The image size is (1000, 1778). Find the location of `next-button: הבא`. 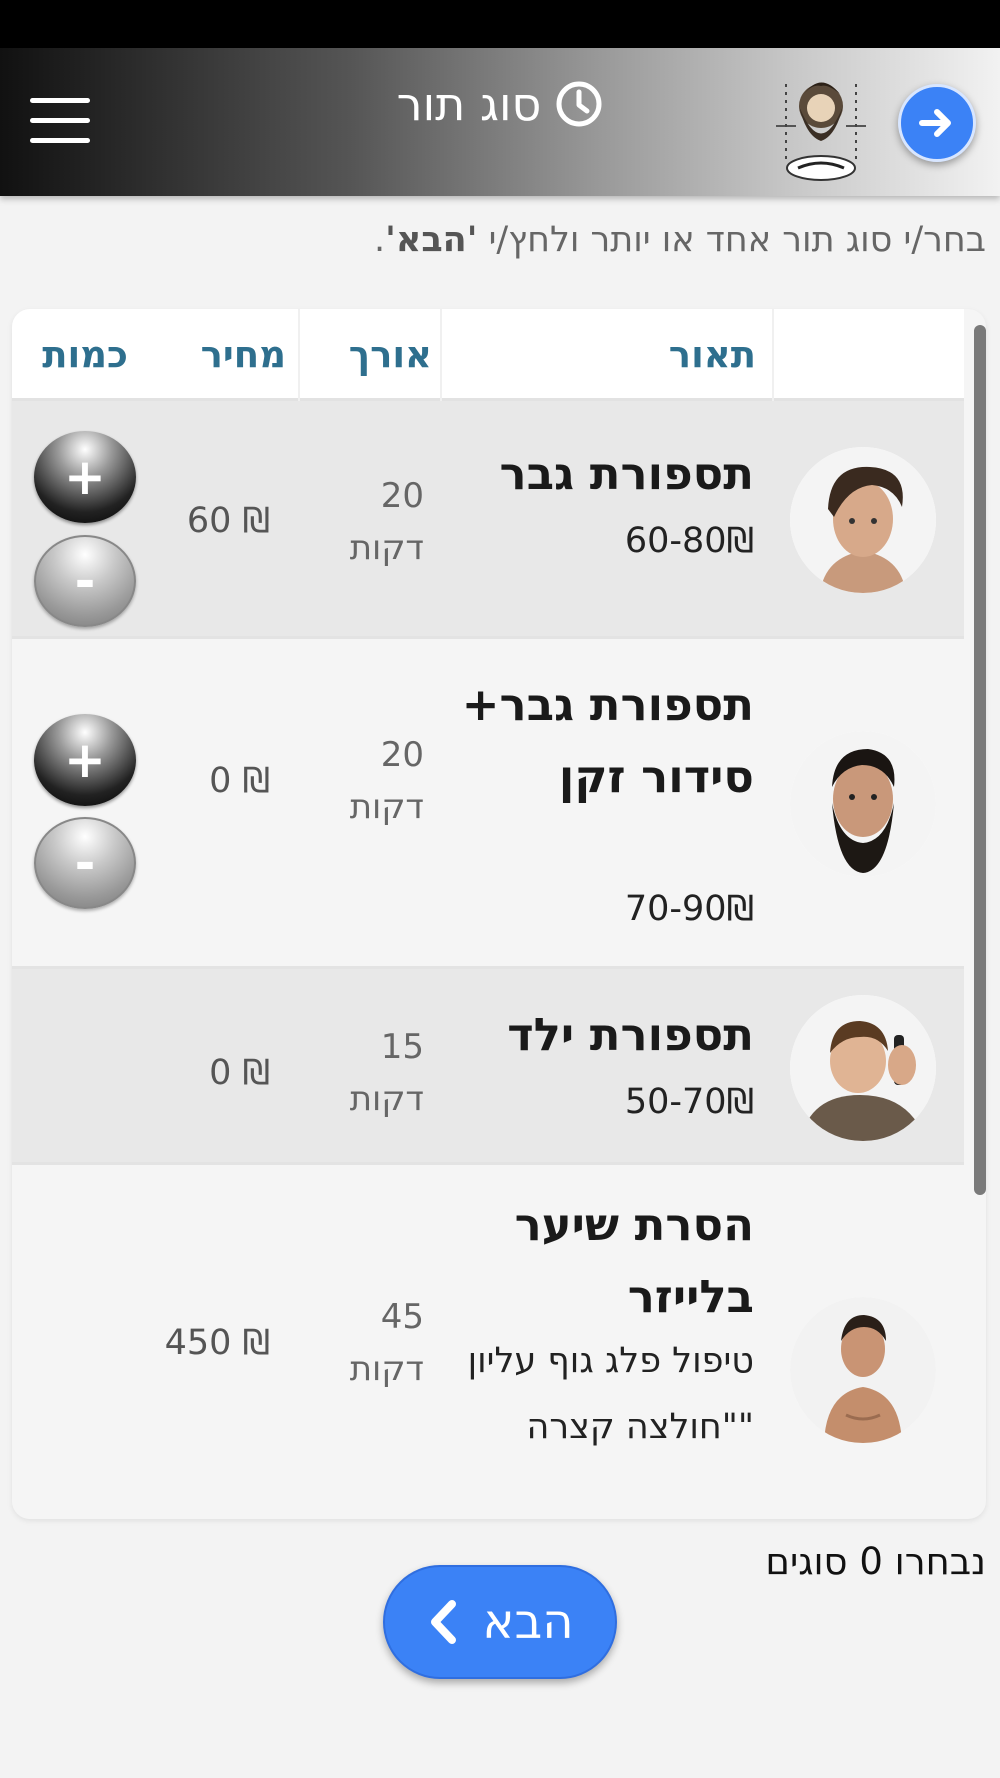

next-button: הבא is located at coordinates (500, 1622).